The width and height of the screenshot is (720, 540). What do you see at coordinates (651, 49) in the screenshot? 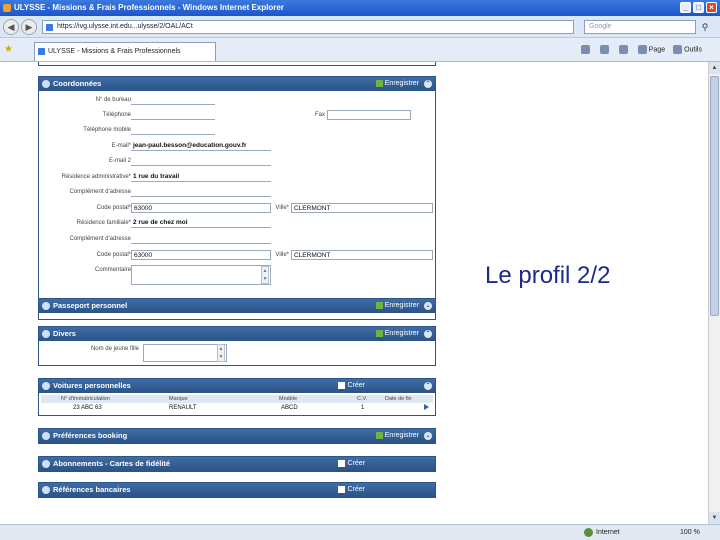
I see `page-menu: Page` at bounding box center [651, 49].